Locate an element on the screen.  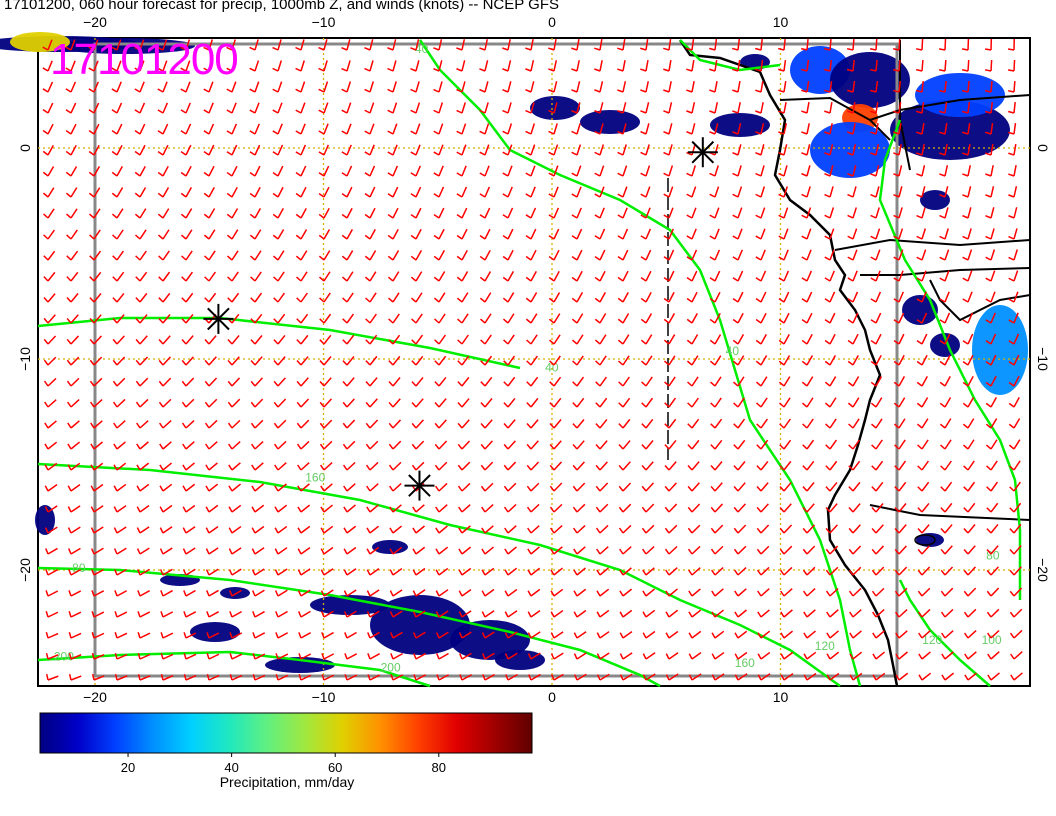
contour-label: 120 is located at coordinates (825, 646).